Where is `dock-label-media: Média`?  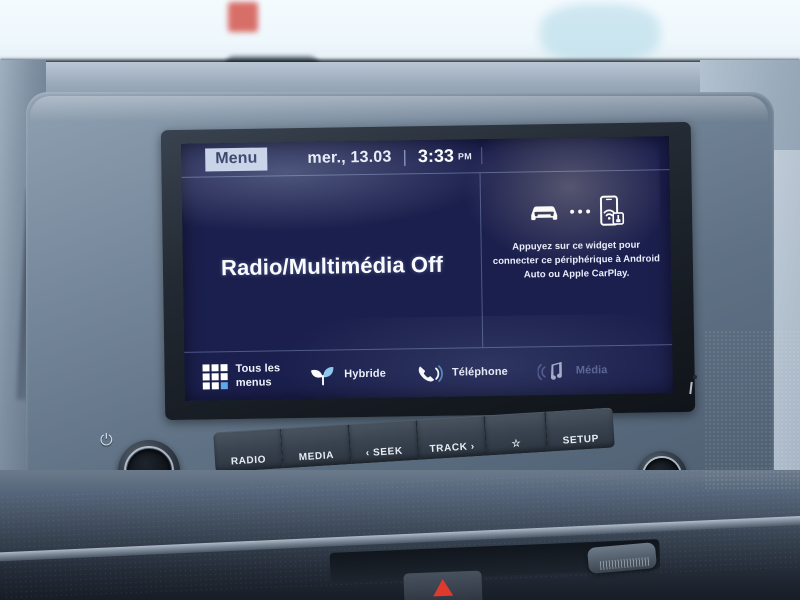 dock-label-media: Média is located at coordinates (591, 370).